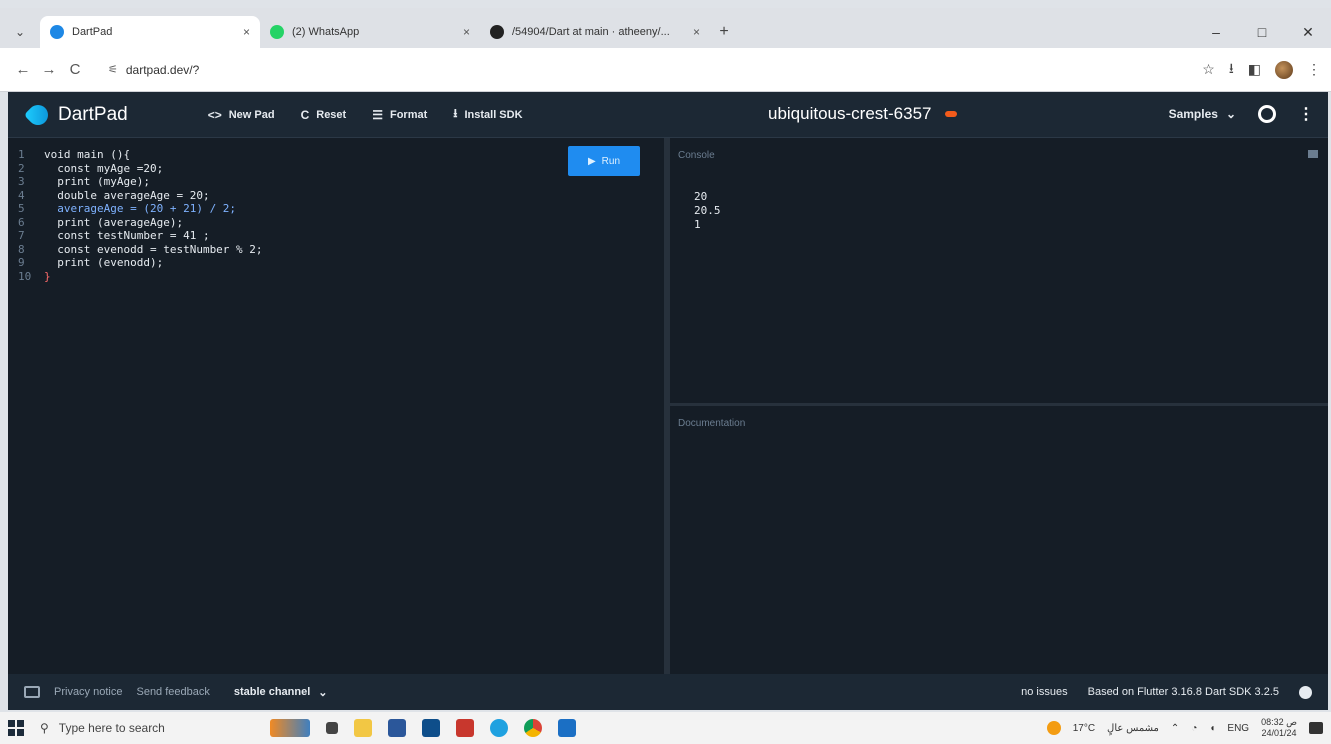 The image size is (1331, 744). Describe the element at coordinates (1305, 692) in the screenshot. I see `info-icon` at that location.